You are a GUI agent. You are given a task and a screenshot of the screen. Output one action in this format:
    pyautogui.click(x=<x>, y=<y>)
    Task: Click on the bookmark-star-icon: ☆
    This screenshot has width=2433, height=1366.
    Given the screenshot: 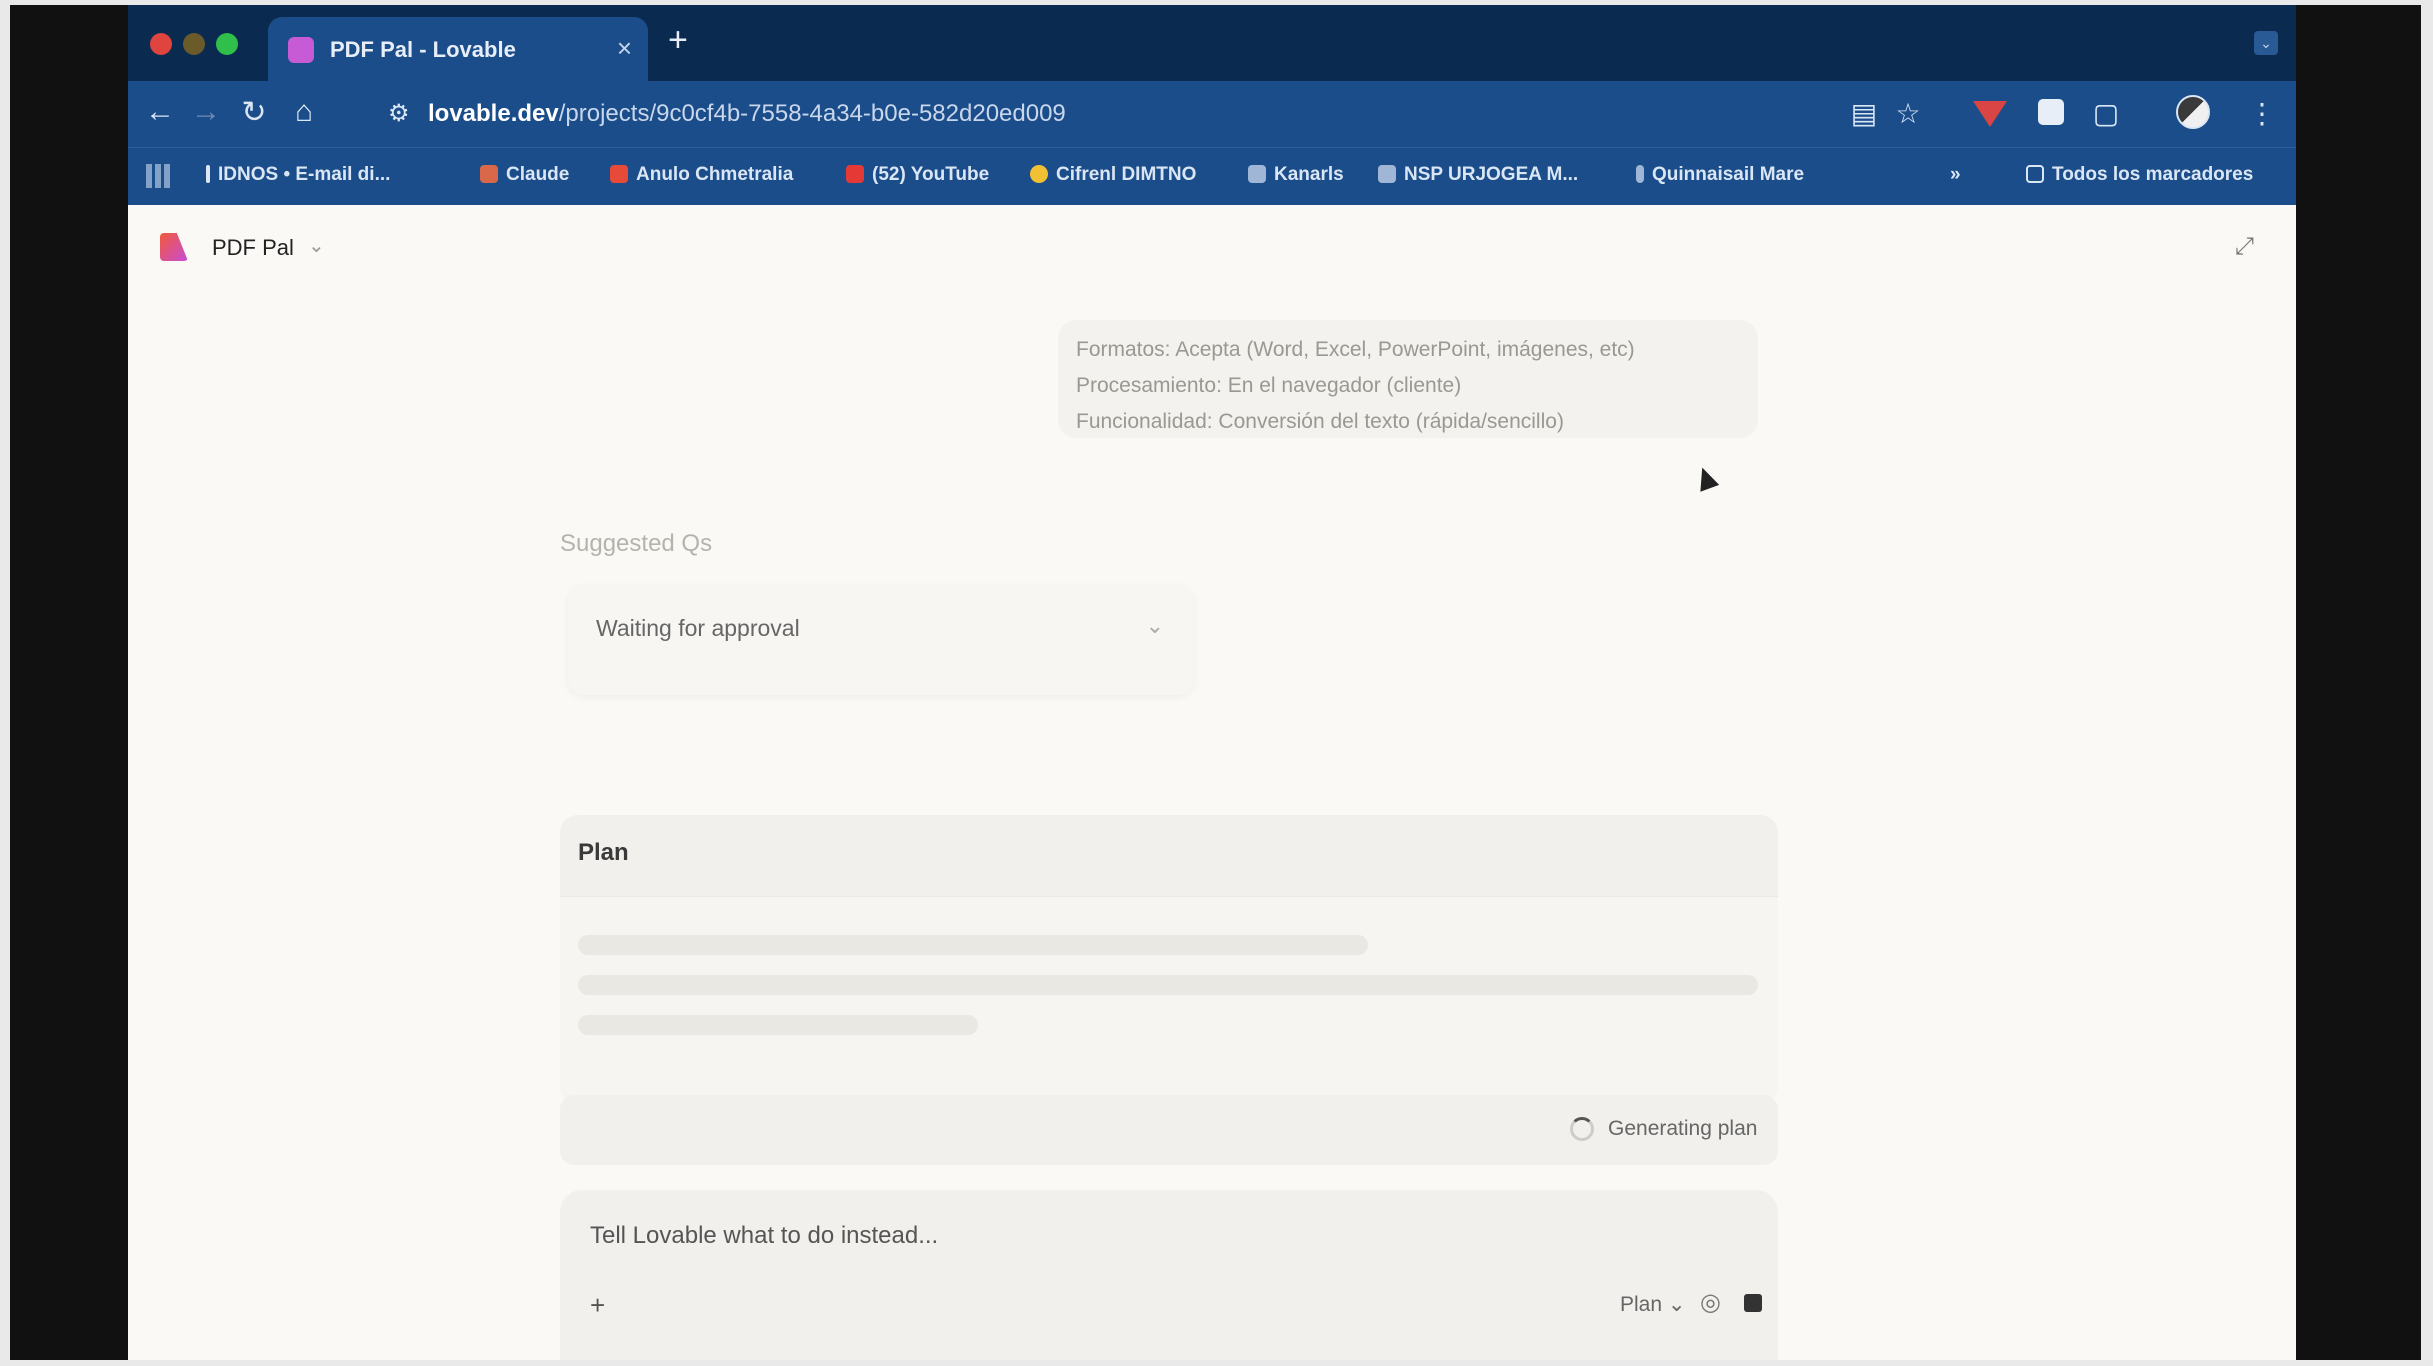 What is the action you would take?
    pyautogui.click(x=1908, y=113)
    